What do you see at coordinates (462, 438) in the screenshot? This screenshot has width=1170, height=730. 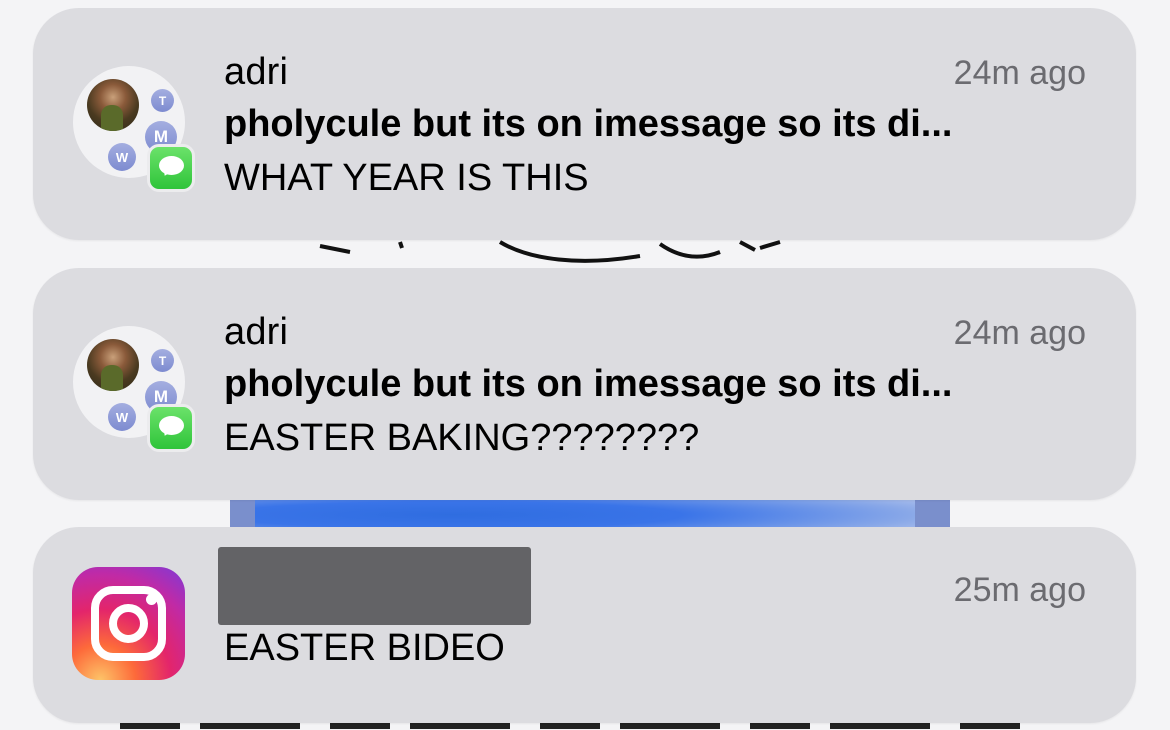 I see `notification-body: EASTER BAKING????????` at bounding box center [462, 438].